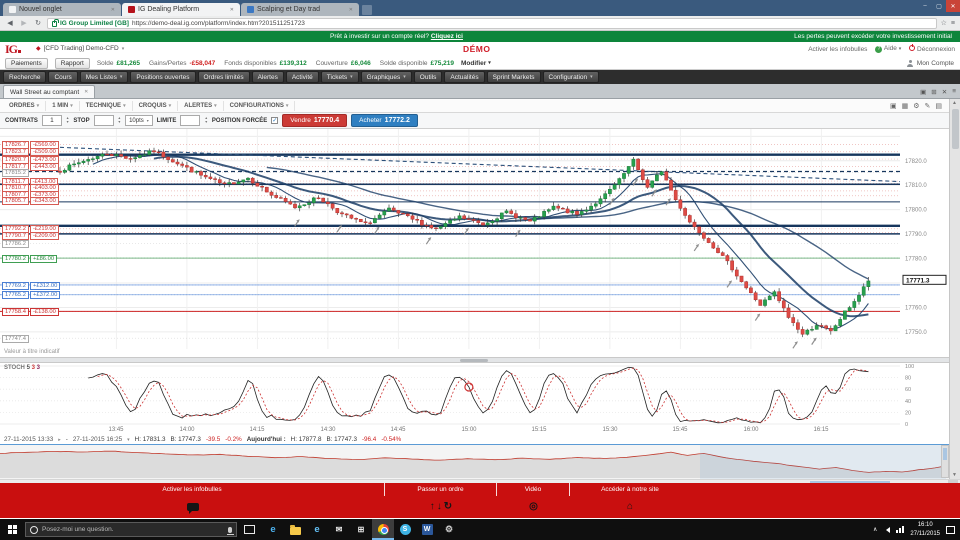  I want to click on popout-panel-icon: ⊞, so click(933, 92).